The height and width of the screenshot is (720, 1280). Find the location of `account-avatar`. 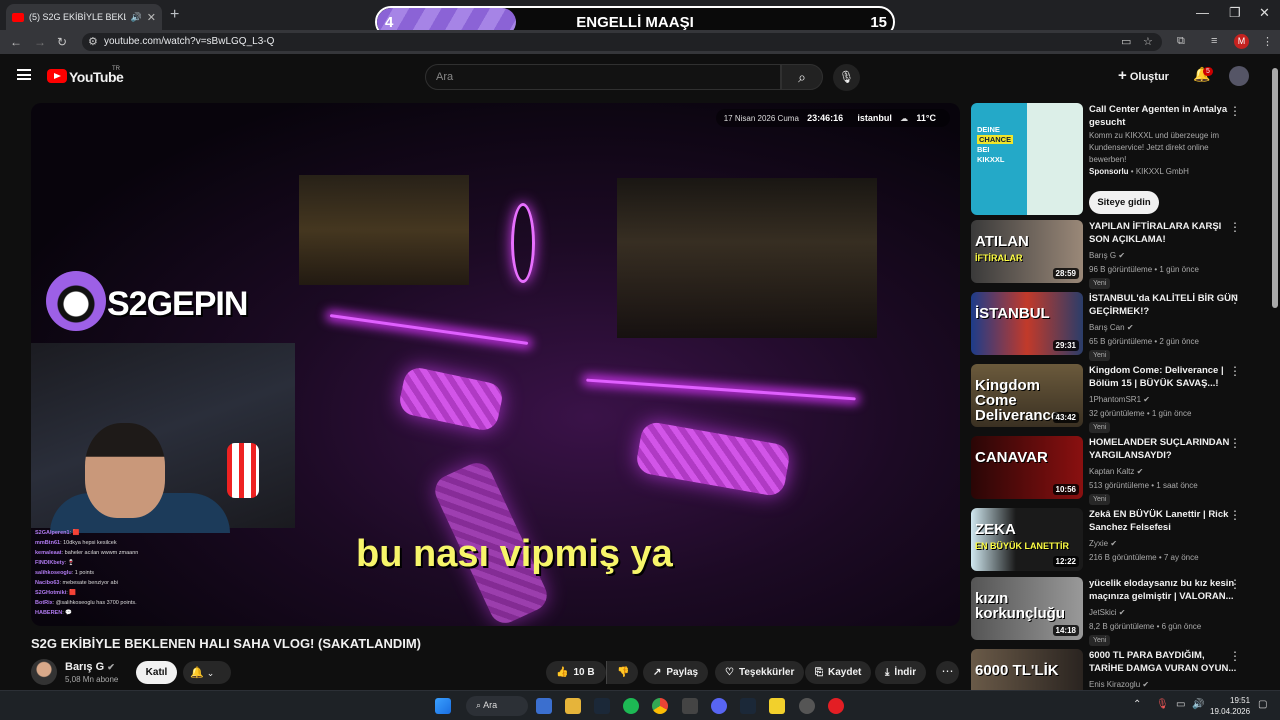

account-avatar is located at coordinates (1239, 76).